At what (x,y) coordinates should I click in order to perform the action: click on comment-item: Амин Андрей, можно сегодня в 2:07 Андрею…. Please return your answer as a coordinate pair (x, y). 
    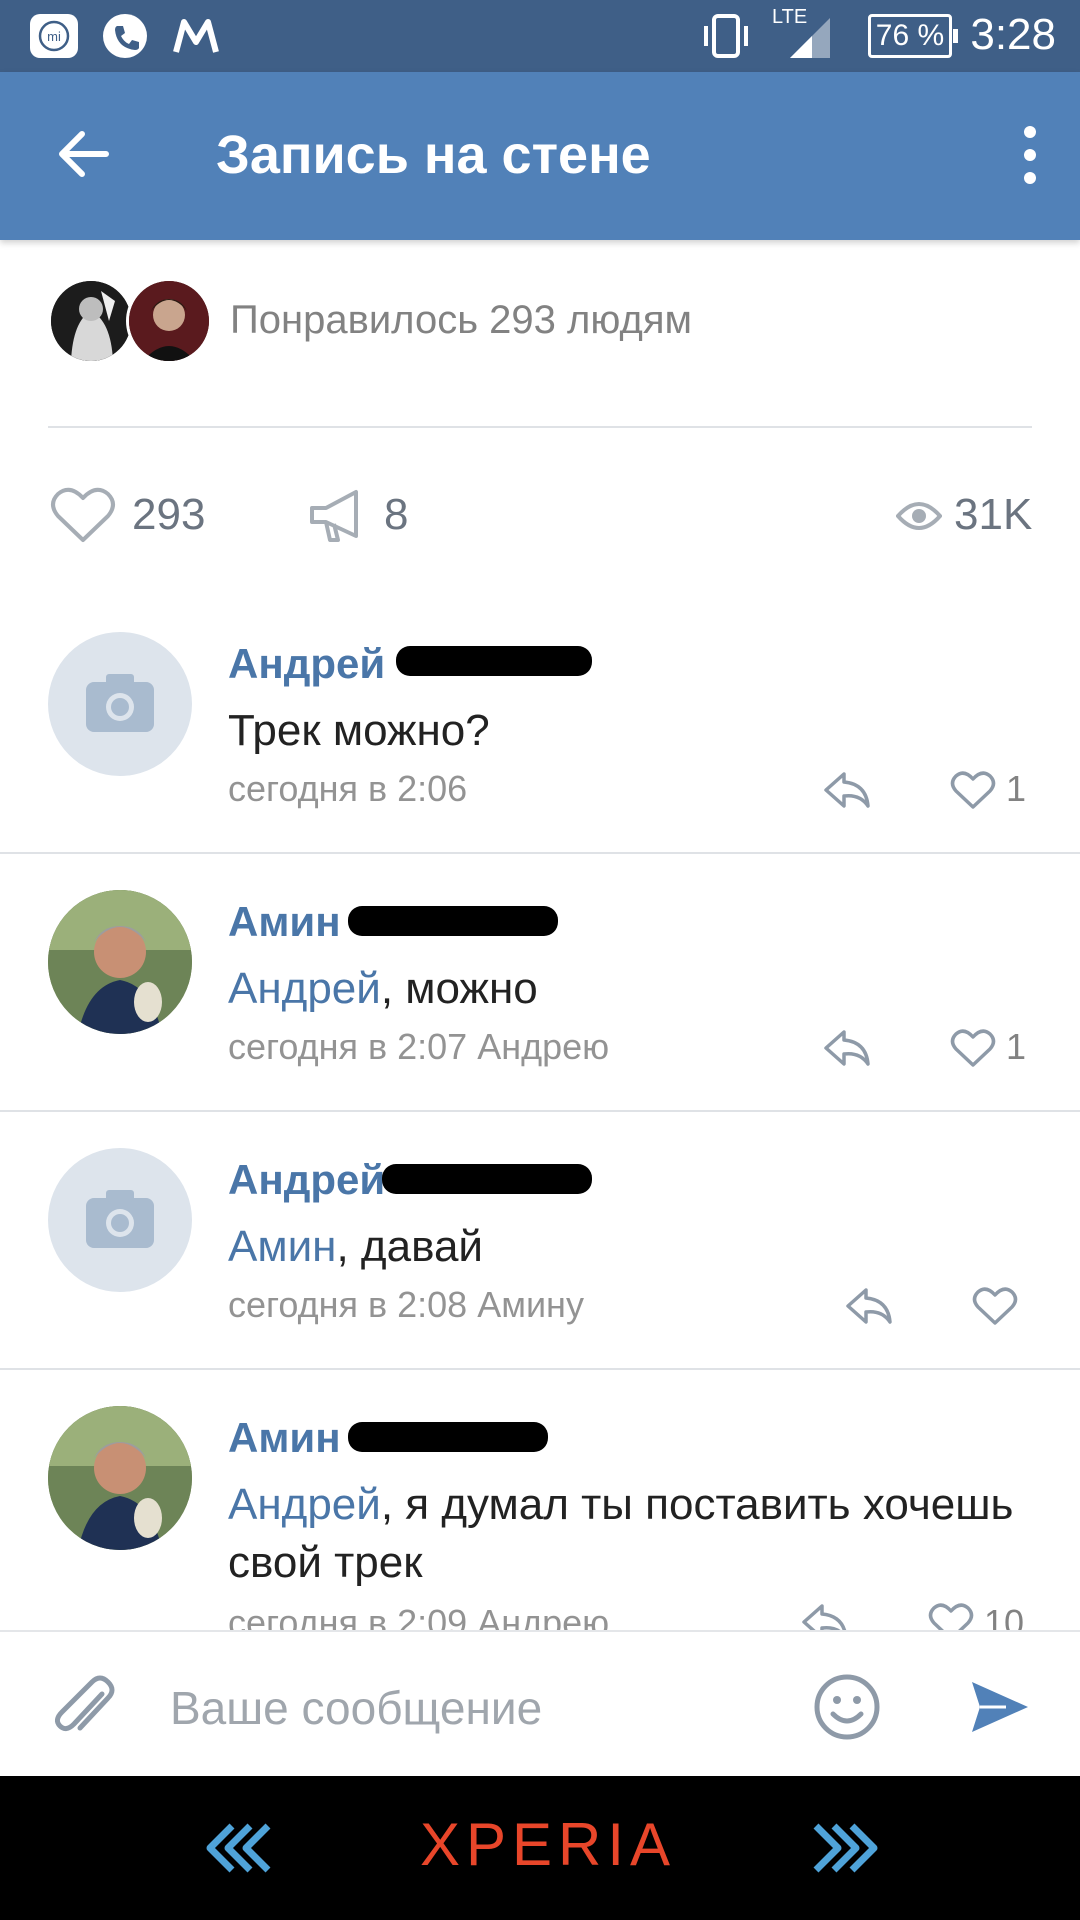
    Looking at the image, I should click on (540, 998).